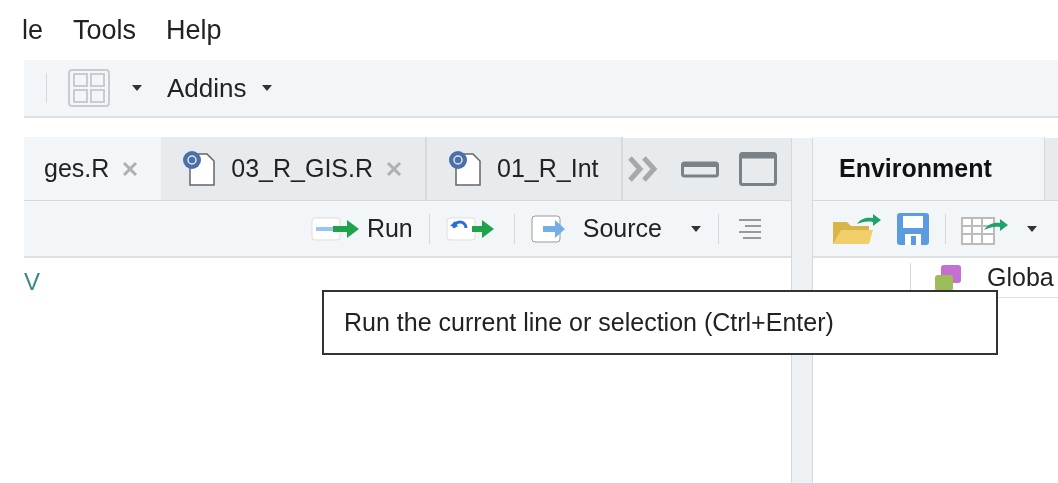 The image size is (1058, 483). I want to click on source-button: Source, so click(616, 228).